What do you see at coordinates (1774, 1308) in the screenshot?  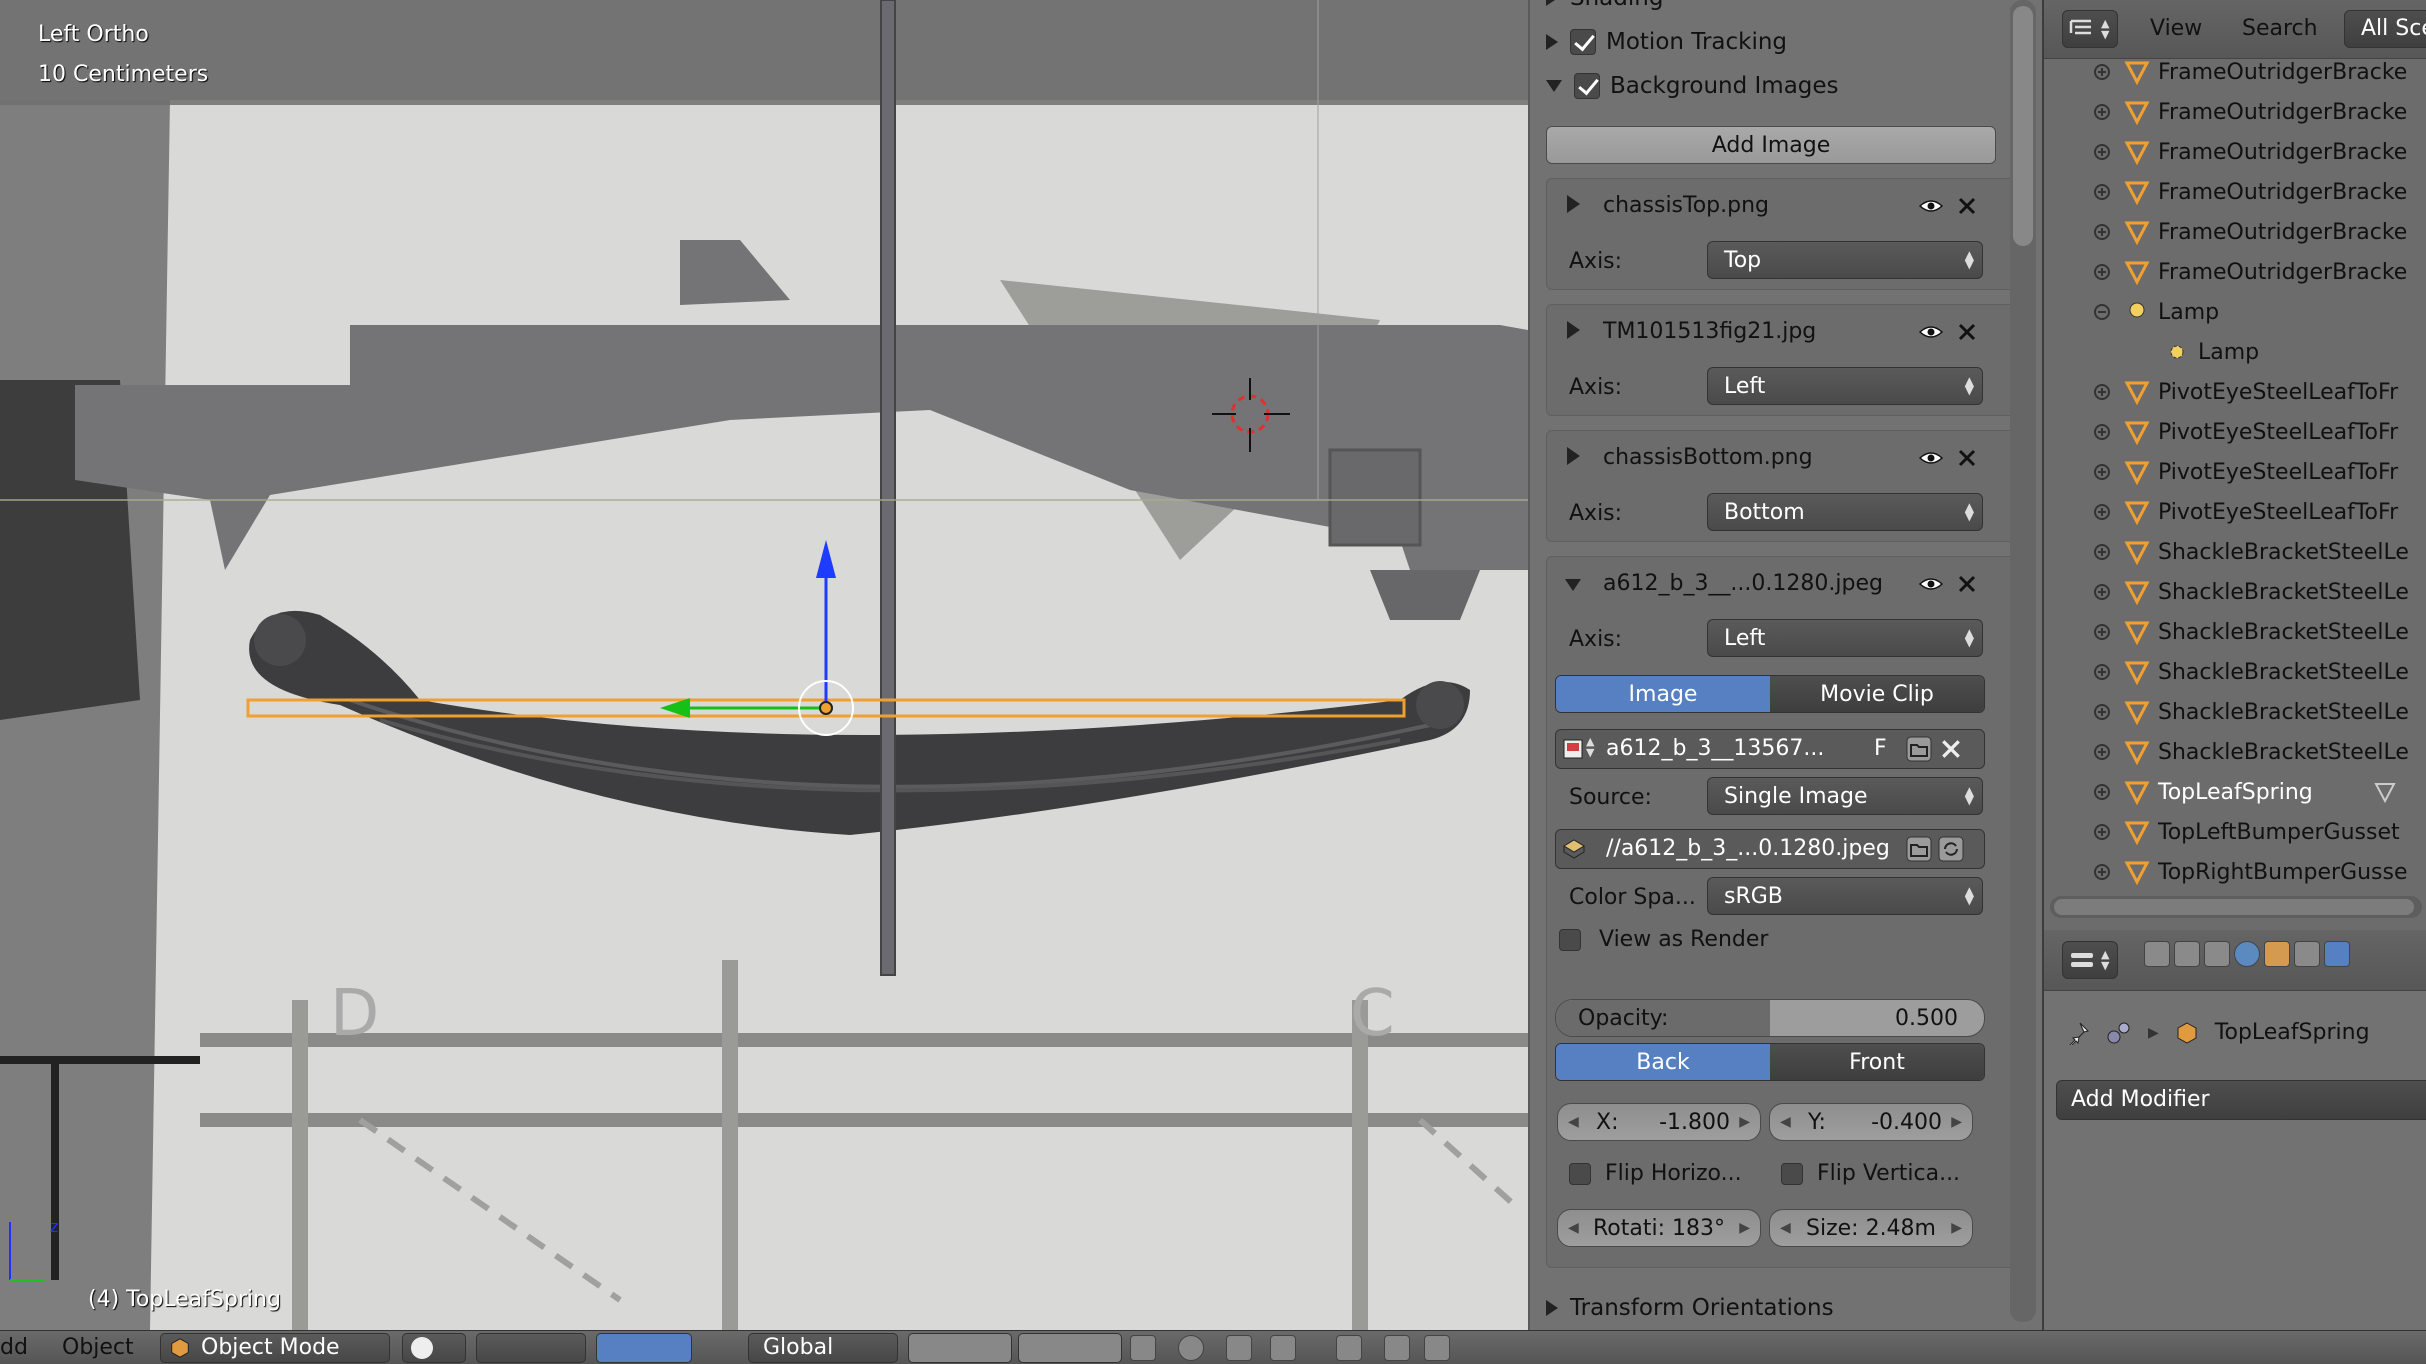 I see `panel-transform-orientations: Transform Orientations` at bounding box center [1774, 1308].